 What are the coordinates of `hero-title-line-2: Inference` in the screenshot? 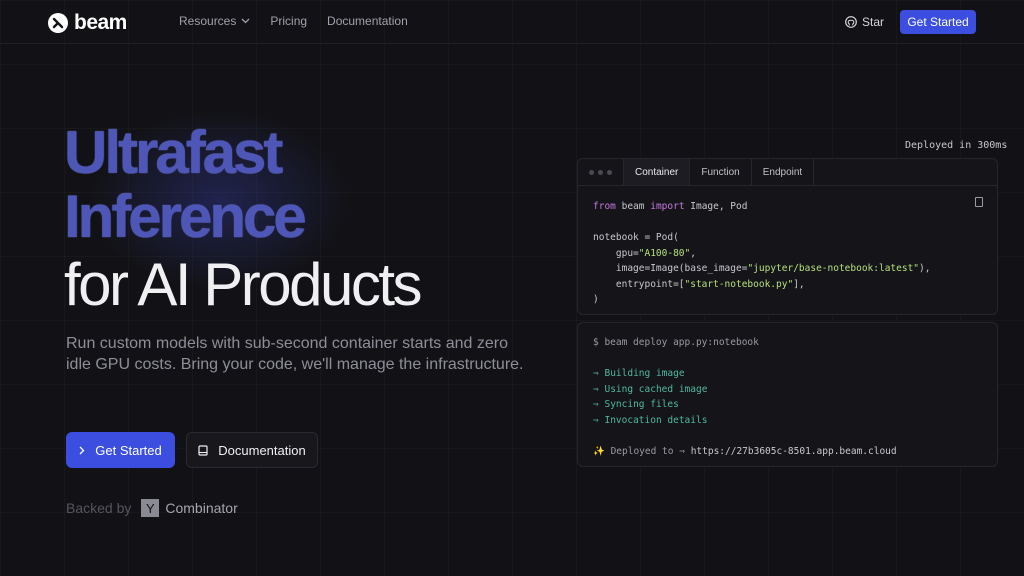 It's located at (185, 216).